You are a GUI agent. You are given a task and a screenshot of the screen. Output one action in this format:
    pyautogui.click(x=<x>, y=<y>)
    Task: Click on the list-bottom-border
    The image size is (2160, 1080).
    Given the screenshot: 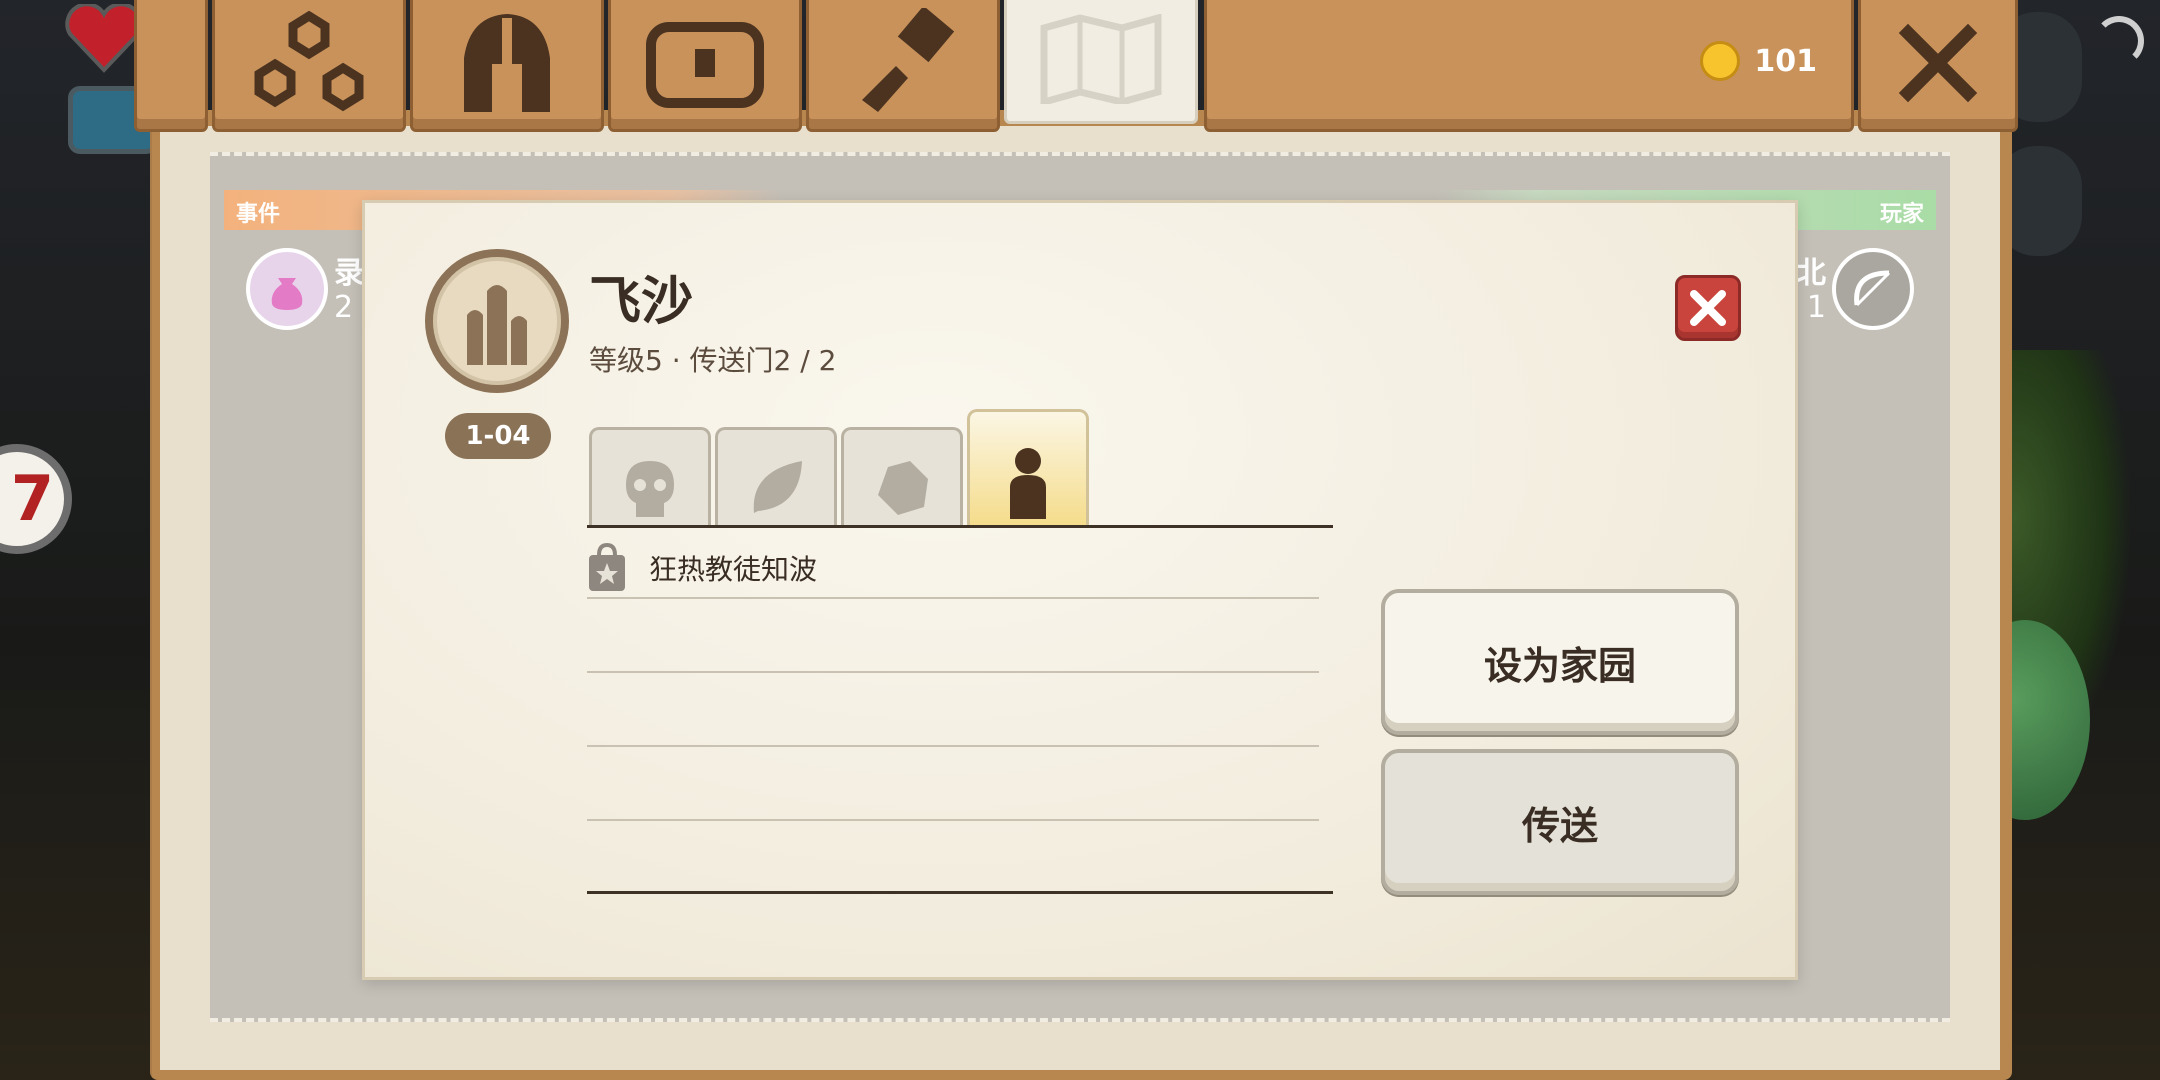 What is the action you would take?
    pyautogui.click(x=960, y=892)
    